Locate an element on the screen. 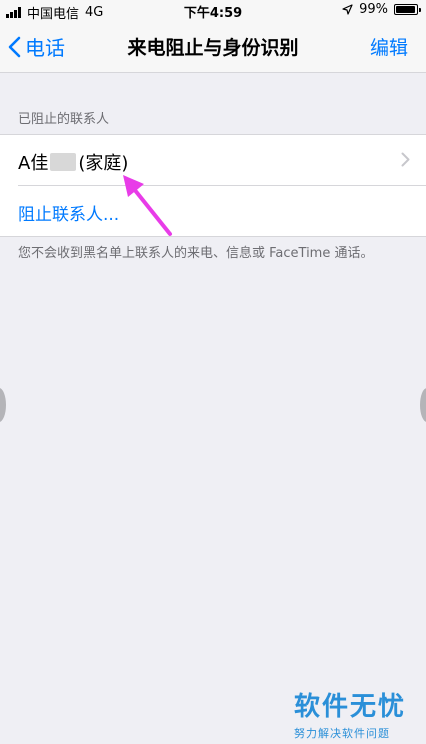 Image resolution: width=426 pixels, height=744 pixels. contact-name-prefix: A佳 is located at coordinates (33, 163).